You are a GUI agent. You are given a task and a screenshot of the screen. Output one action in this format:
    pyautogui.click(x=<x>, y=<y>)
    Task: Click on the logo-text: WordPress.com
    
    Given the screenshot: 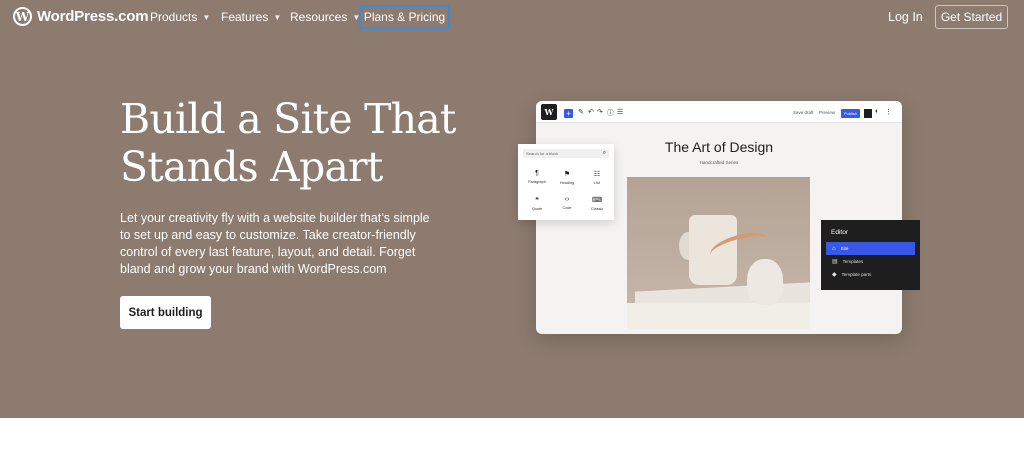 What is the action you would take?
    pyautogui.click(x=93, y=16)
    